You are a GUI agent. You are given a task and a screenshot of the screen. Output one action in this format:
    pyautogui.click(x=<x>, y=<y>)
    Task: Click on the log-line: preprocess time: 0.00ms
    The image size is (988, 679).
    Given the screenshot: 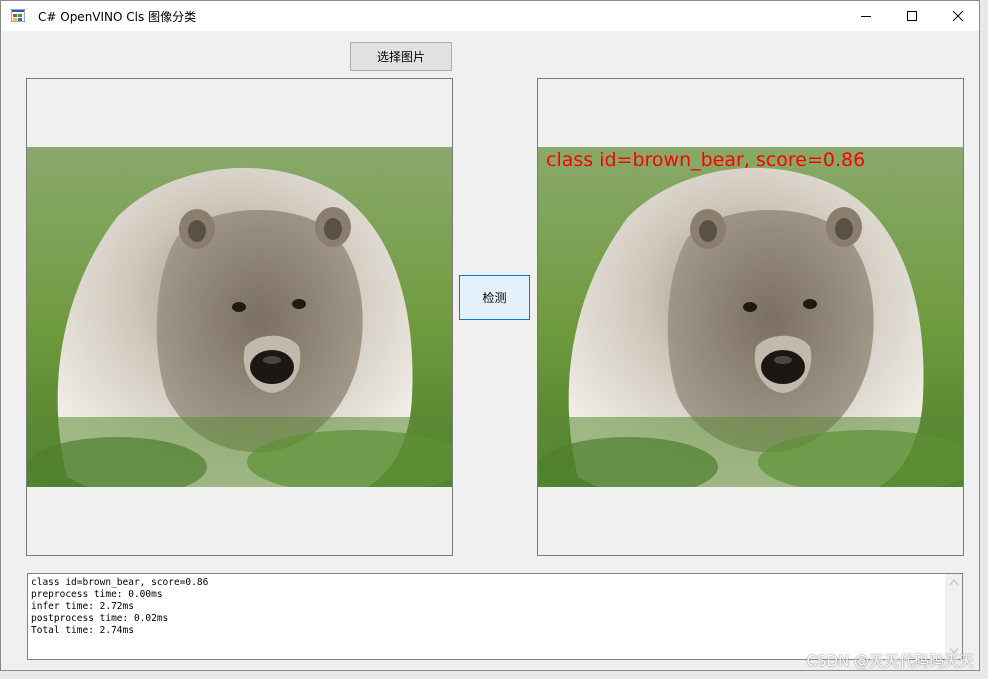 What is the action you would take?
    pyautogui.click(x=97, y=594)
    